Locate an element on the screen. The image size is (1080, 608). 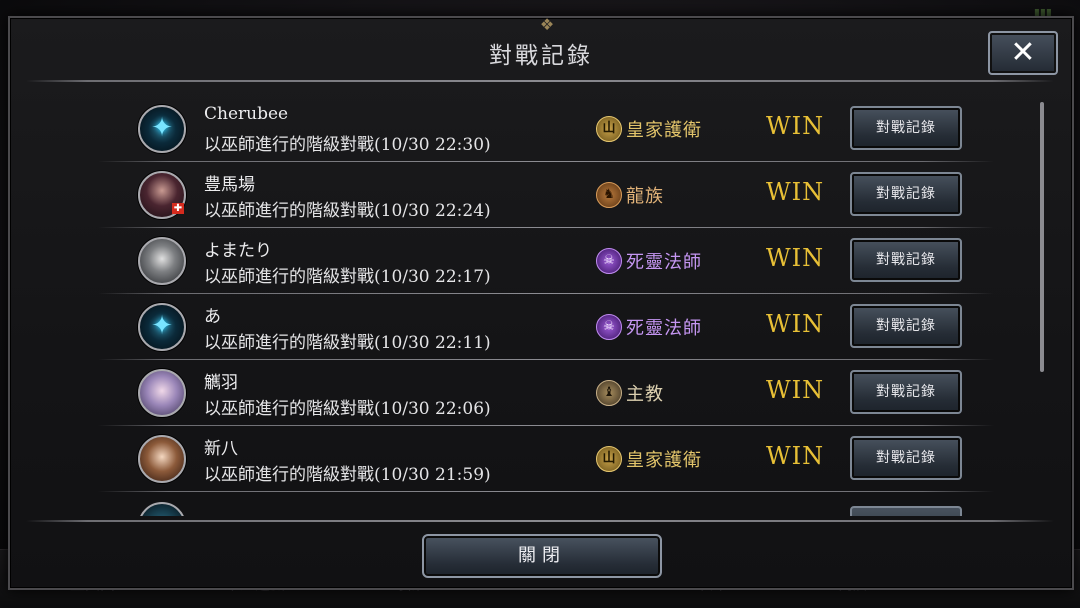
opponent-class: ♞ 龍族 is located at coordinates (630, 195).